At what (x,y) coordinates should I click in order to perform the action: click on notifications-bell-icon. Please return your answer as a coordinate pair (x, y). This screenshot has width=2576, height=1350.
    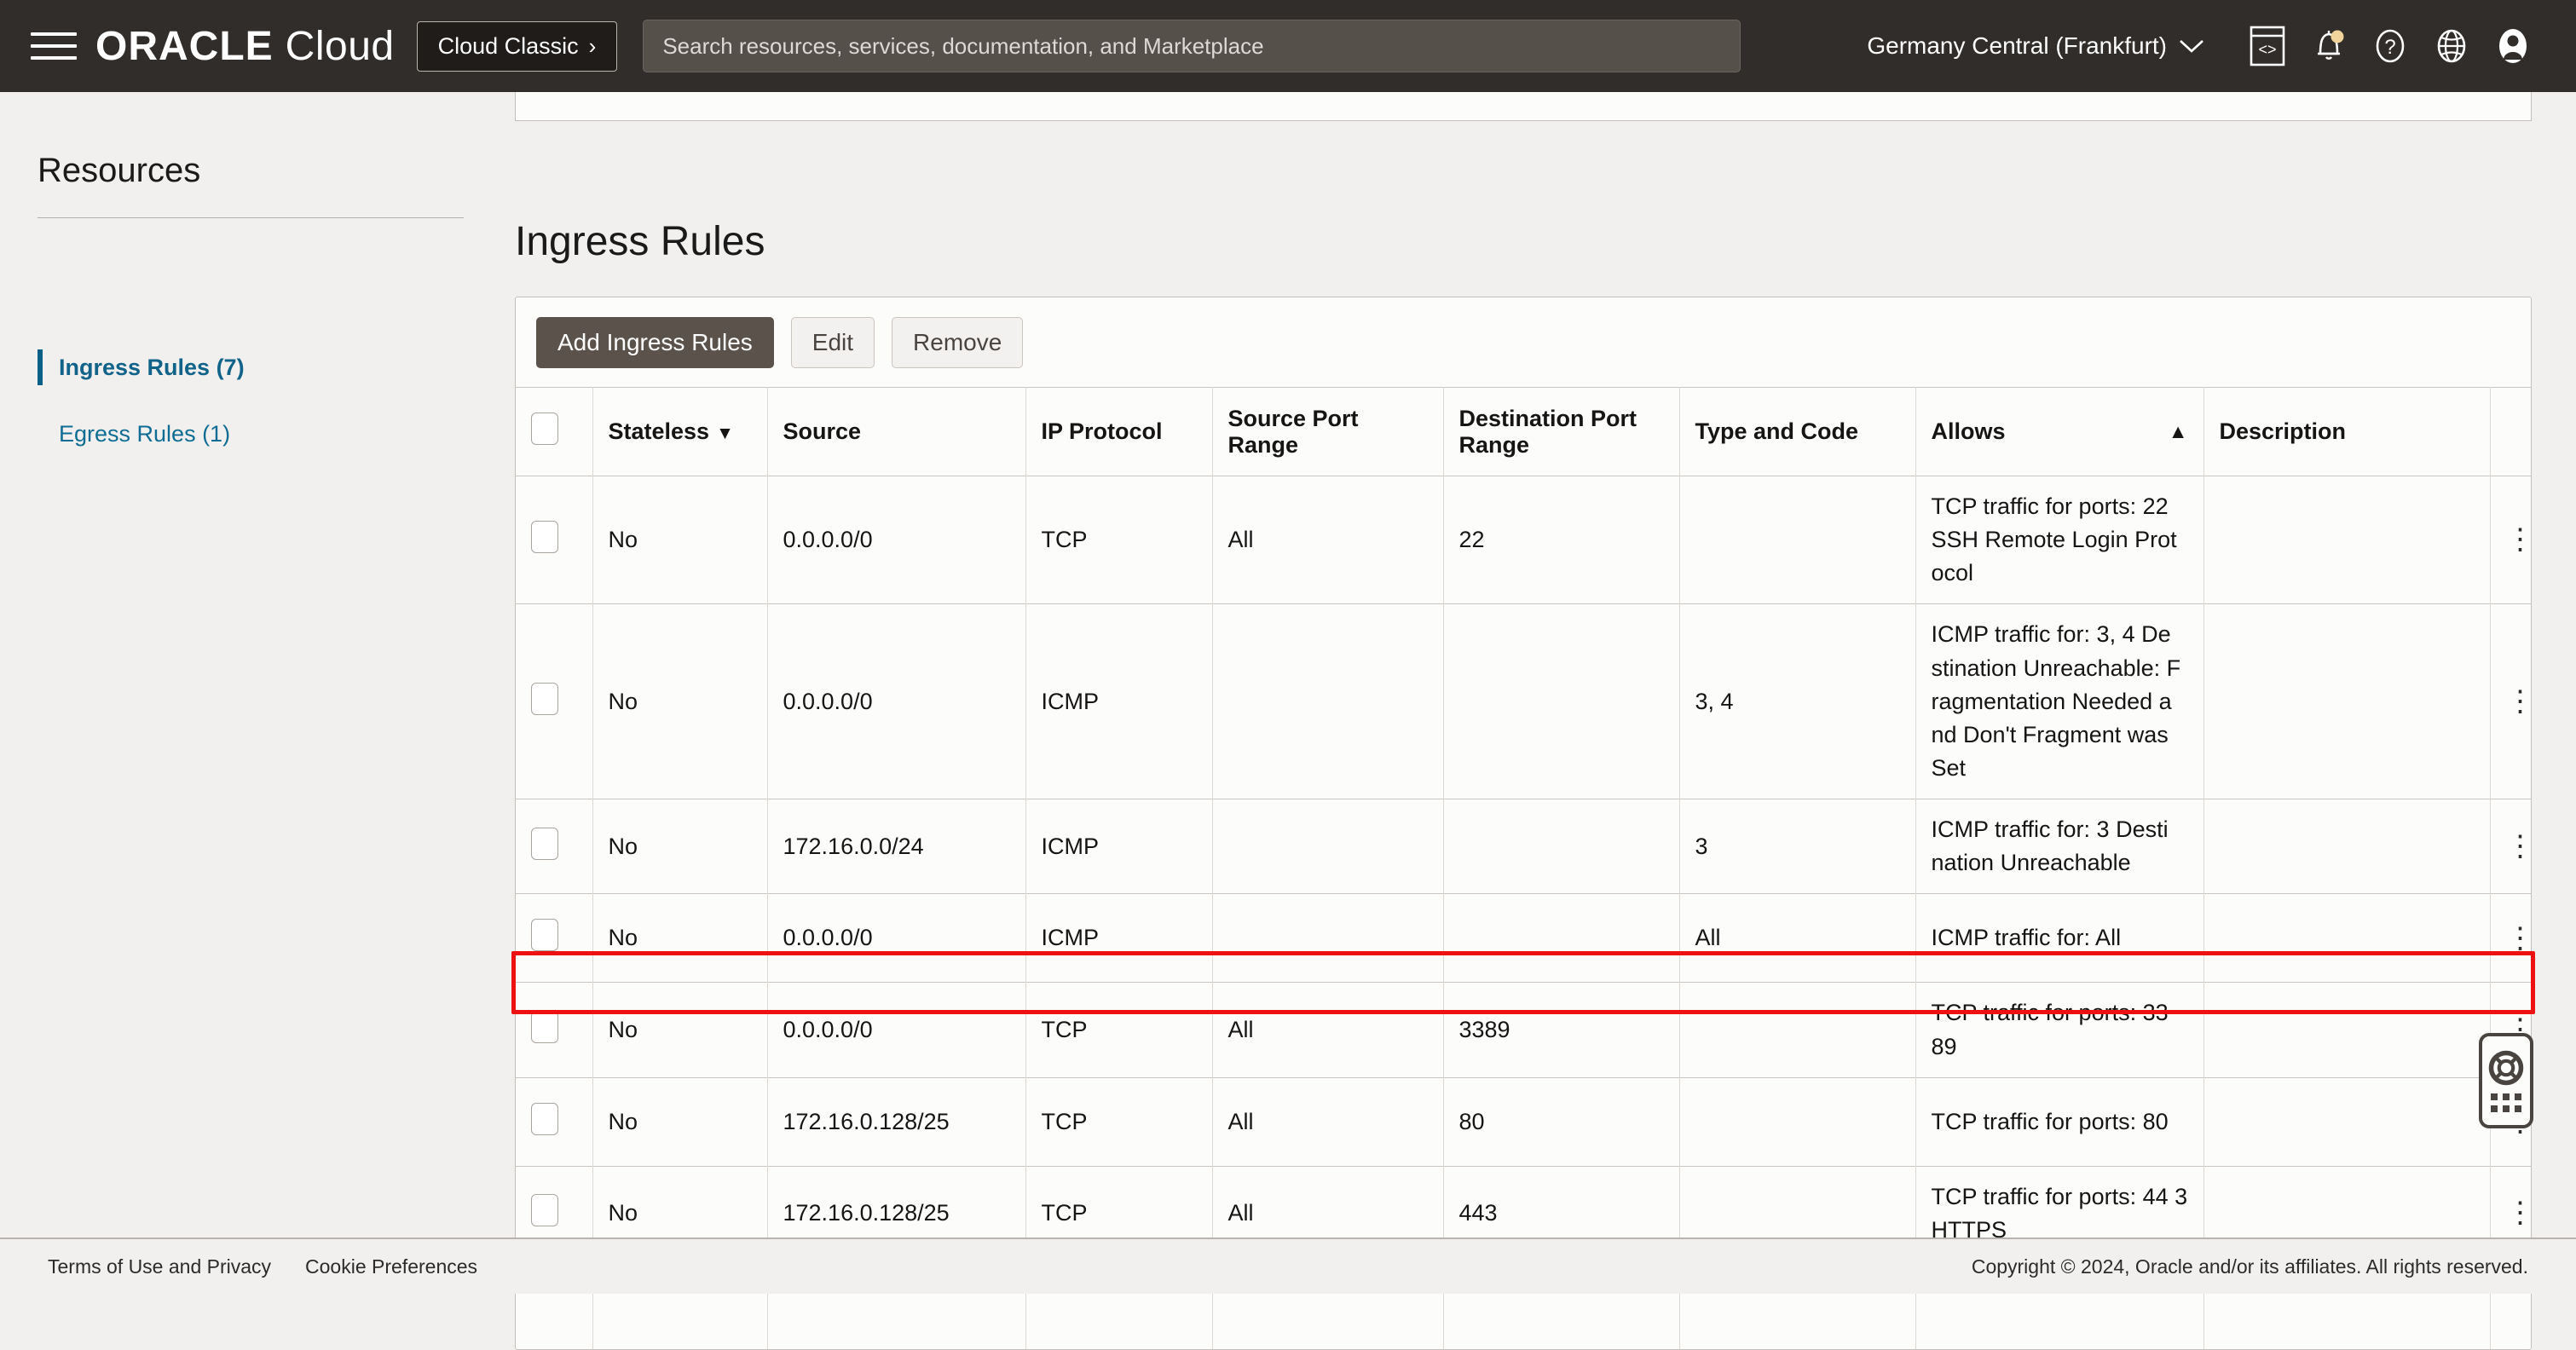
    Looking at the image, I should click on (2328, 46).